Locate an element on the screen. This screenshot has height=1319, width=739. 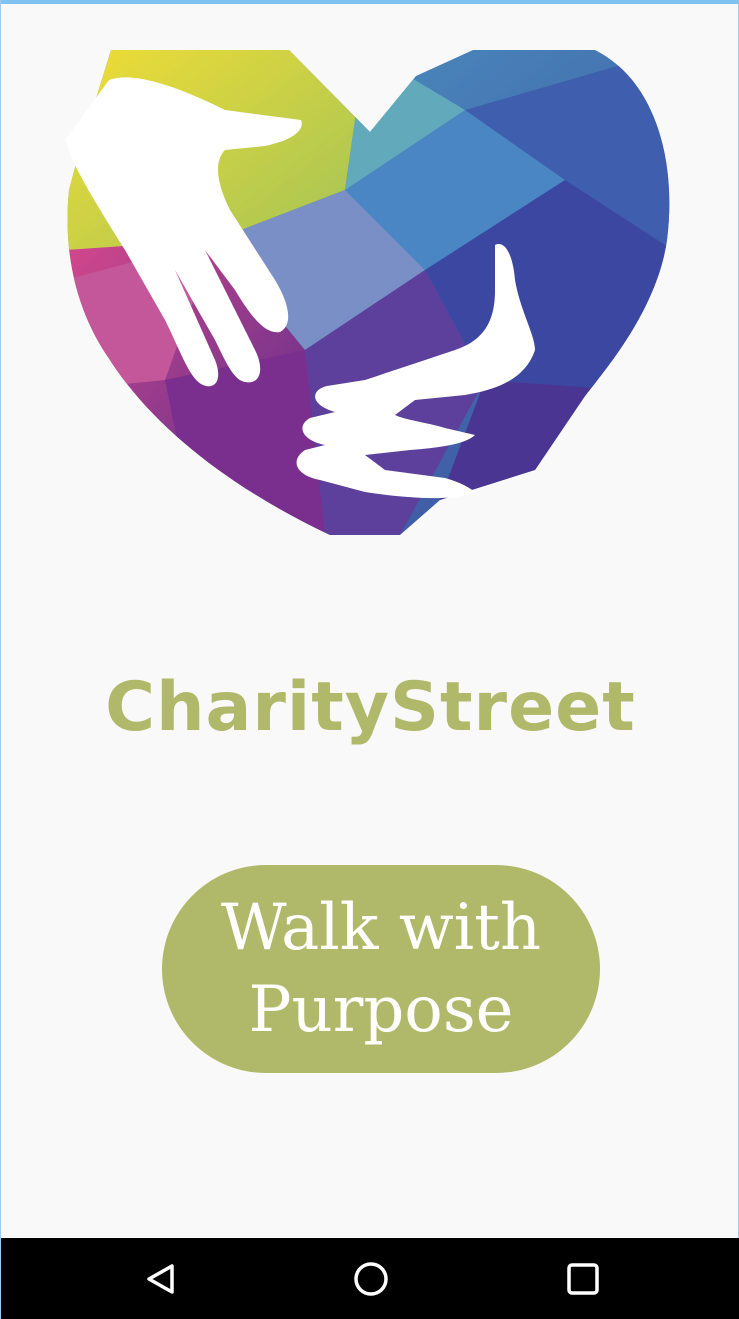
recents-button is located at coordinates (583, 1278).